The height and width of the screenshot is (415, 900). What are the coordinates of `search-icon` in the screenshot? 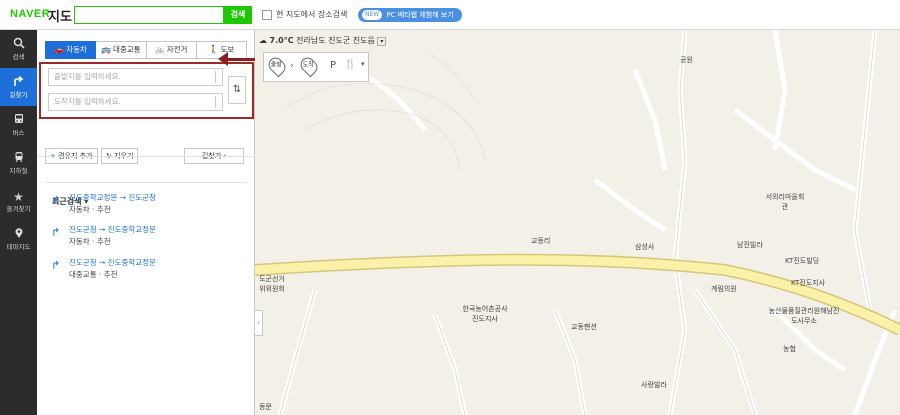 It's located at (18, 45).